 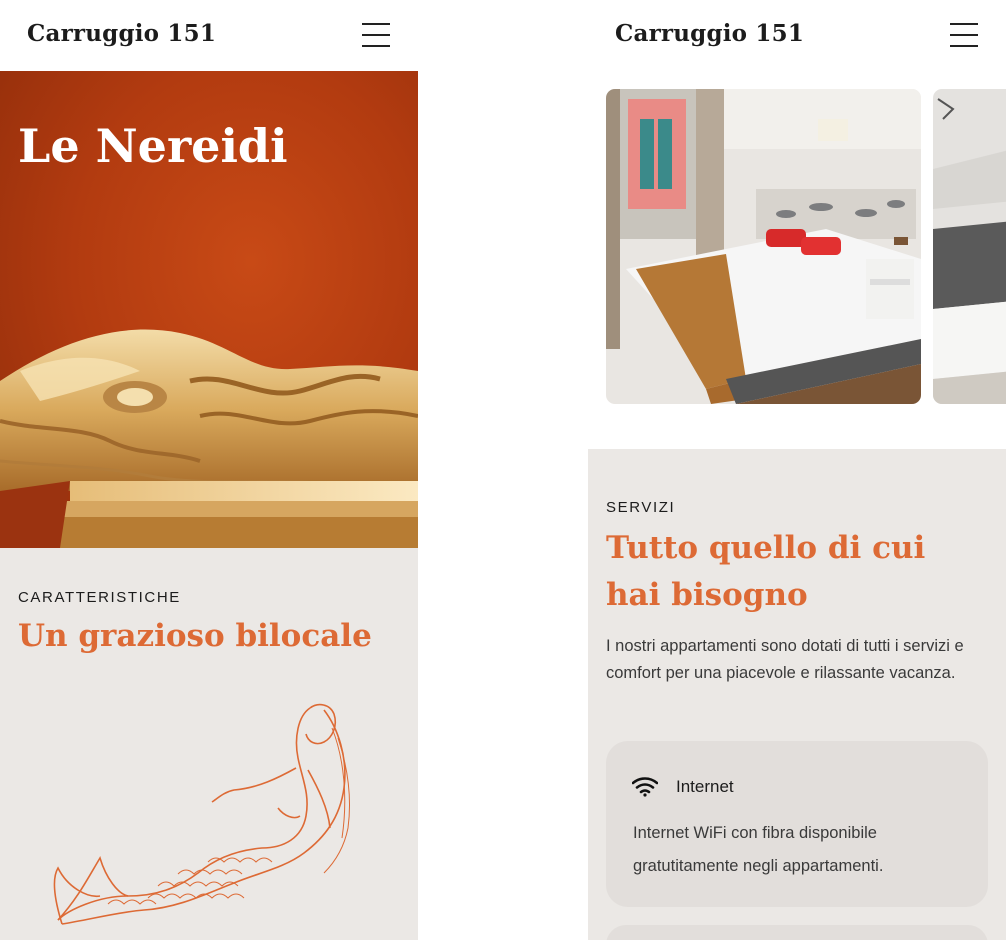 I want to click on service-card-title: Internet, so click(x=705, y=786).